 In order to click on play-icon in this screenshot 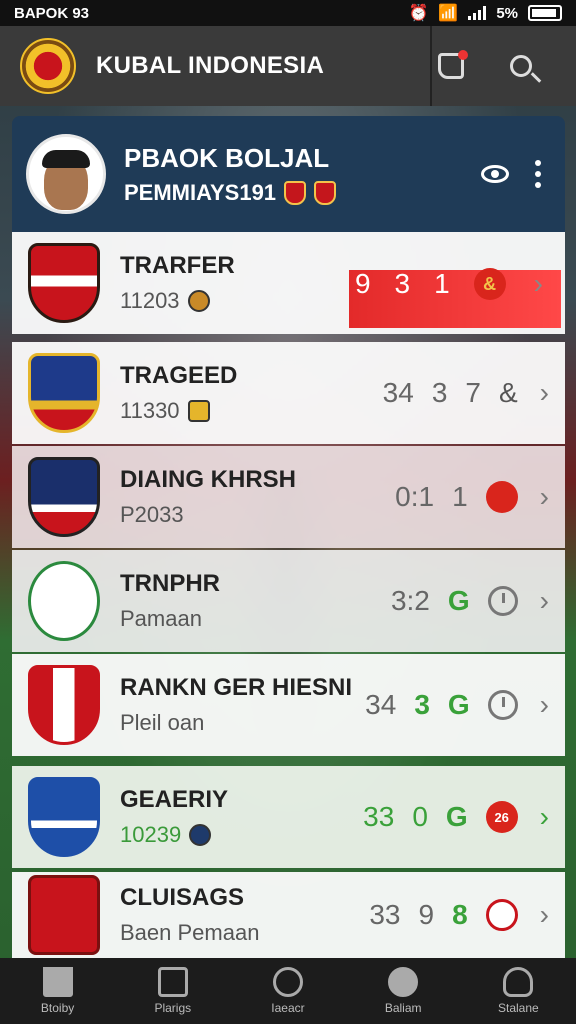, I will do `click(287, 982)`.